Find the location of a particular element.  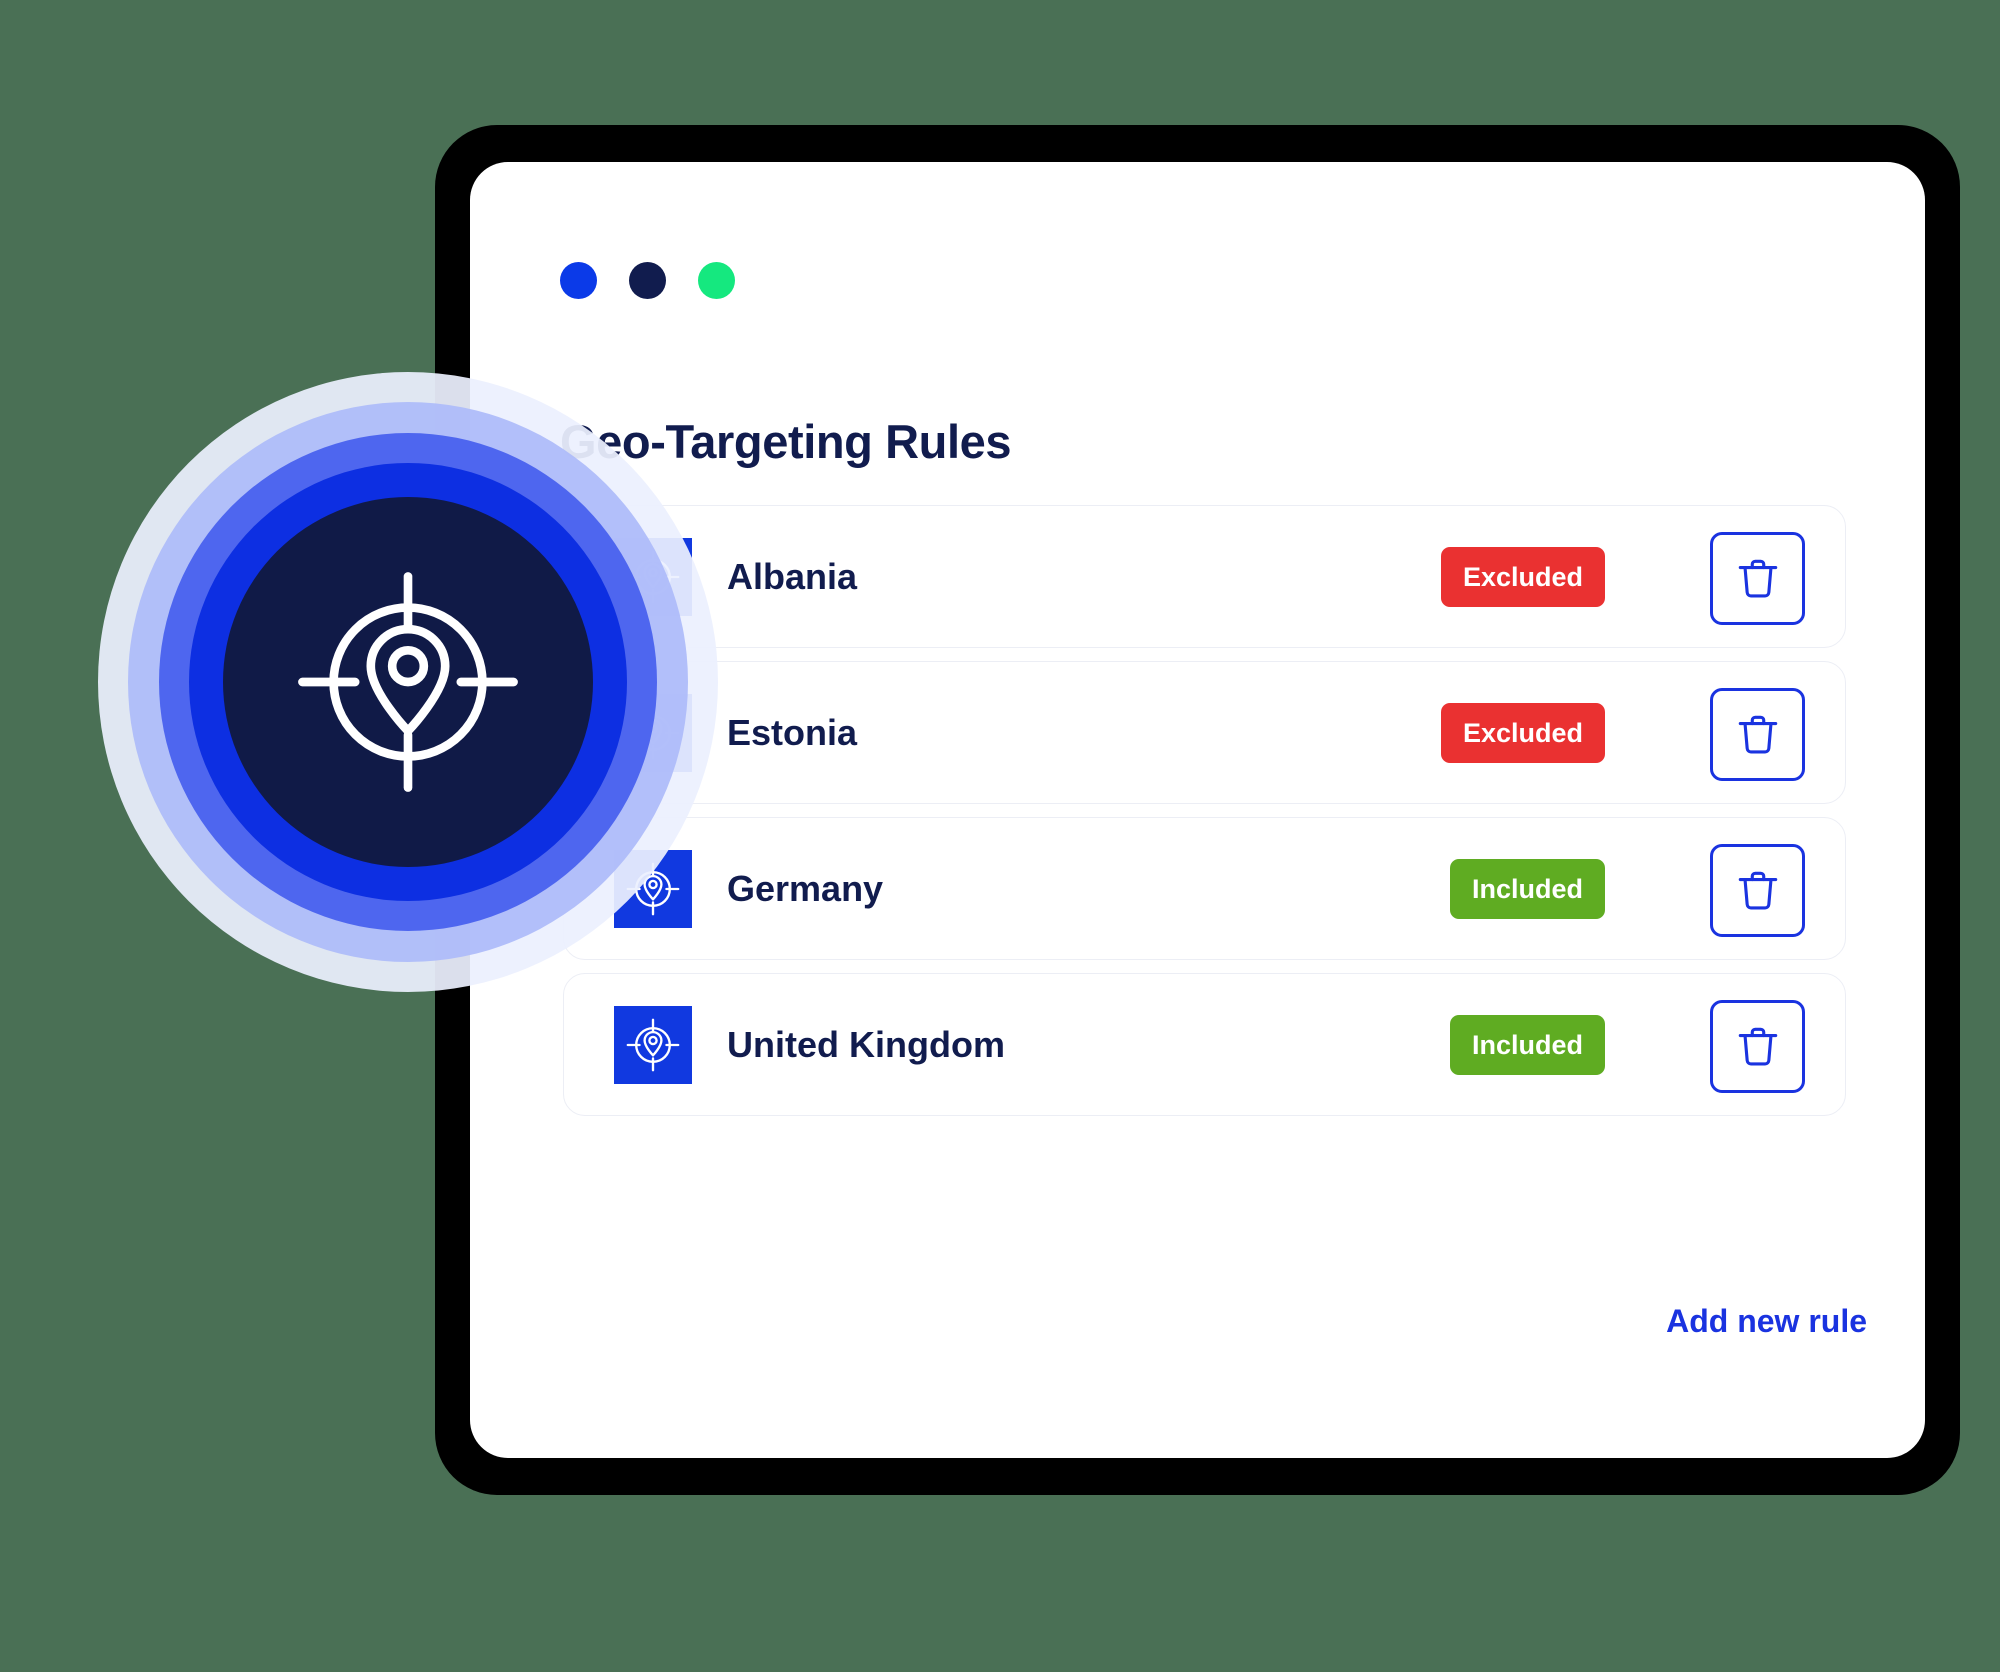

window-controls is located at coordinates (647, 280).